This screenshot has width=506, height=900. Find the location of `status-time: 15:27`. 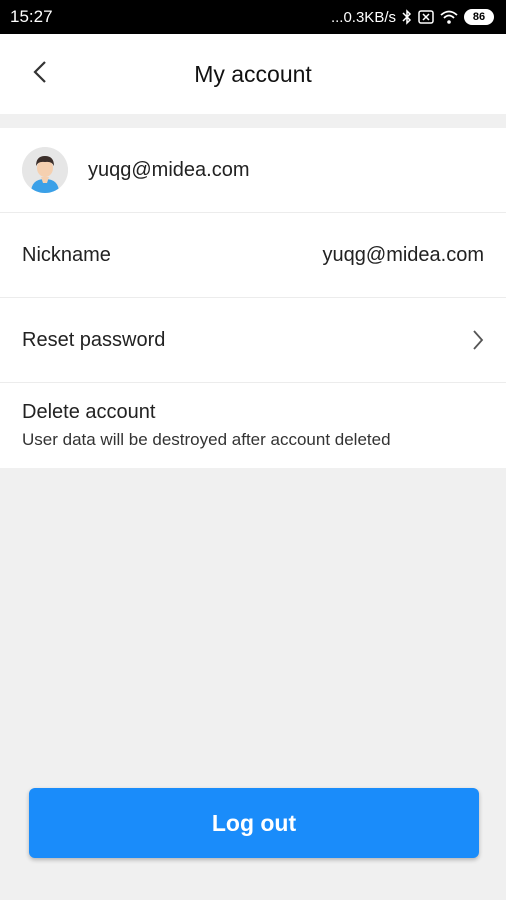

status-time: 15:27 is located at coordinates (31, 16).